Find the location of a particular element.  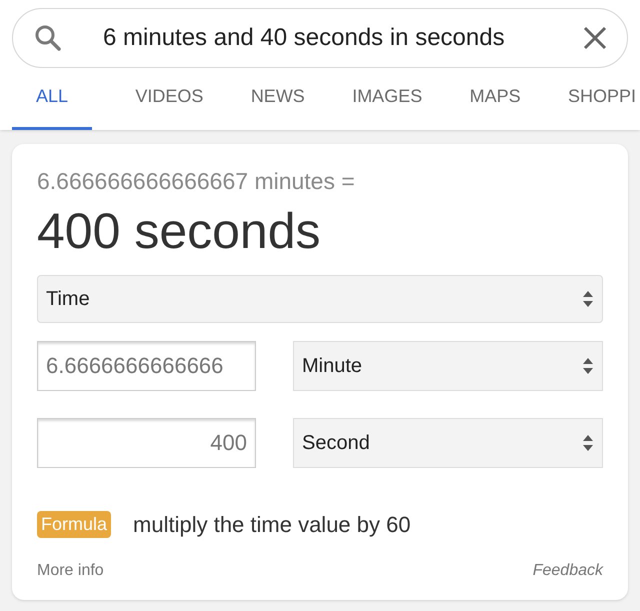

more-info-link: More info is located at coordinates (70, 570).